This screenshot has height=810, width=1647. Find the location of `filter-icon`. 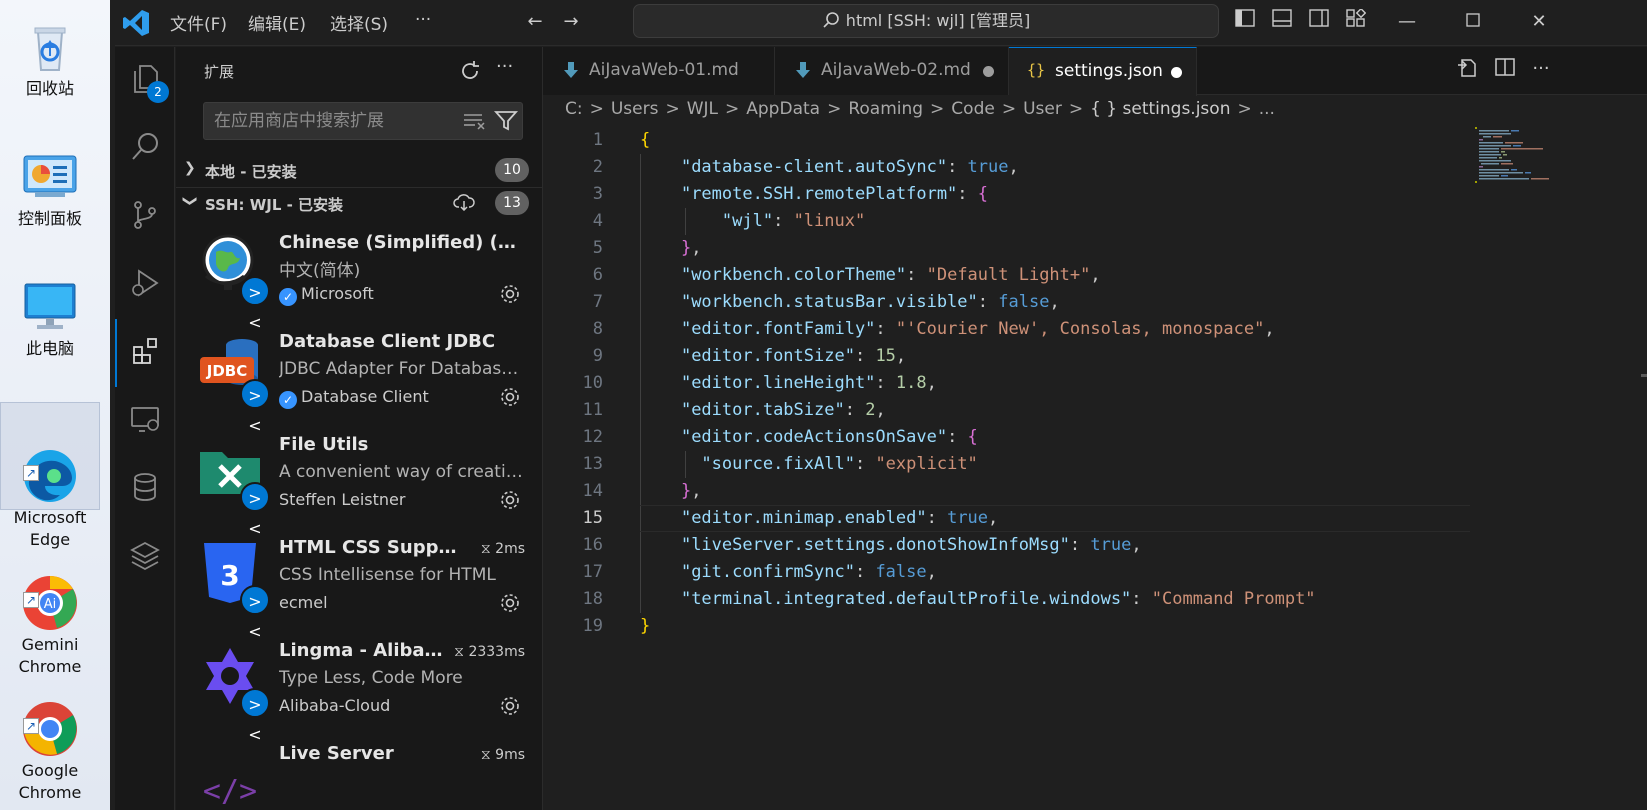

filter-icon is located at coordinates (506, 123).